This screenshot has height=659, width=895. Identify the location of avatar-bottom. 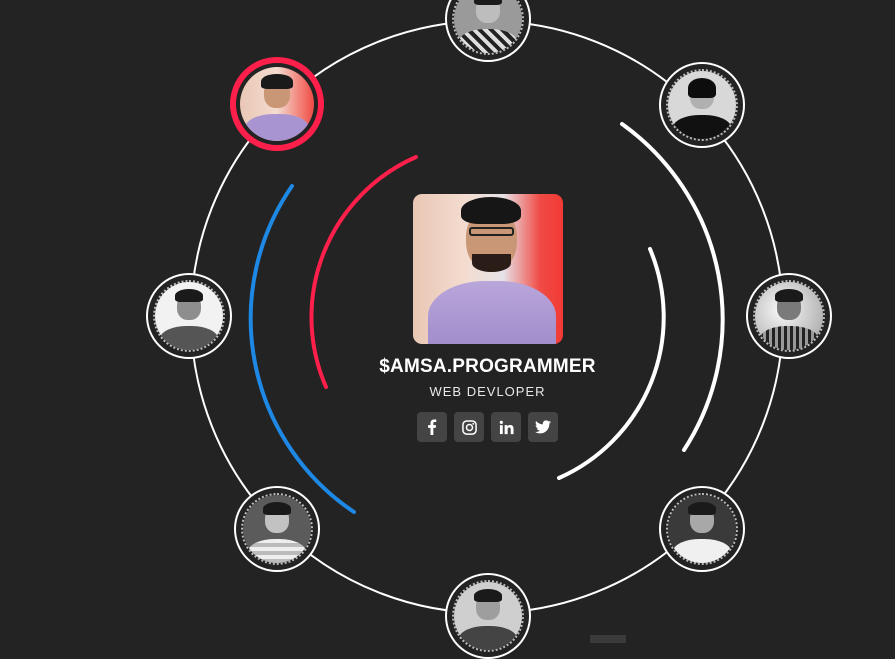
(488, 616).